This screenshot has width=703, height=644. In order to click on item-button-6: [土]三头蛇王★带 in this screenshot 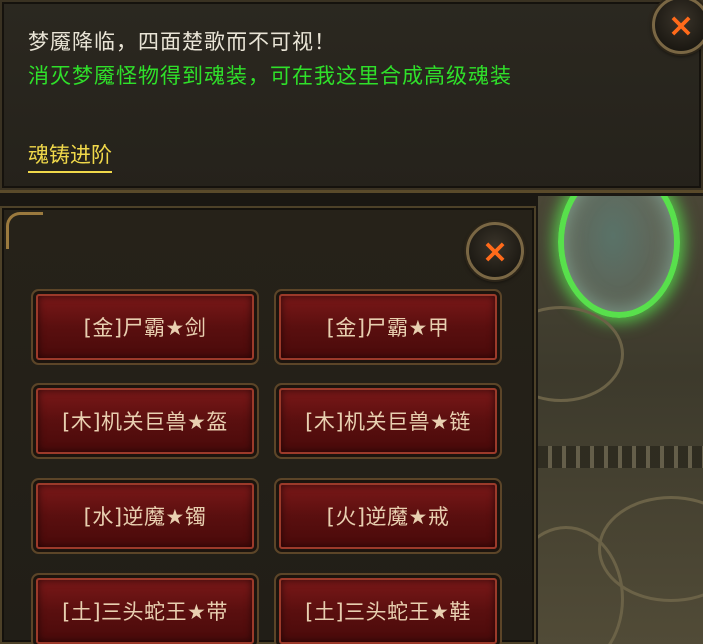, I will do `click(145, 611)`.